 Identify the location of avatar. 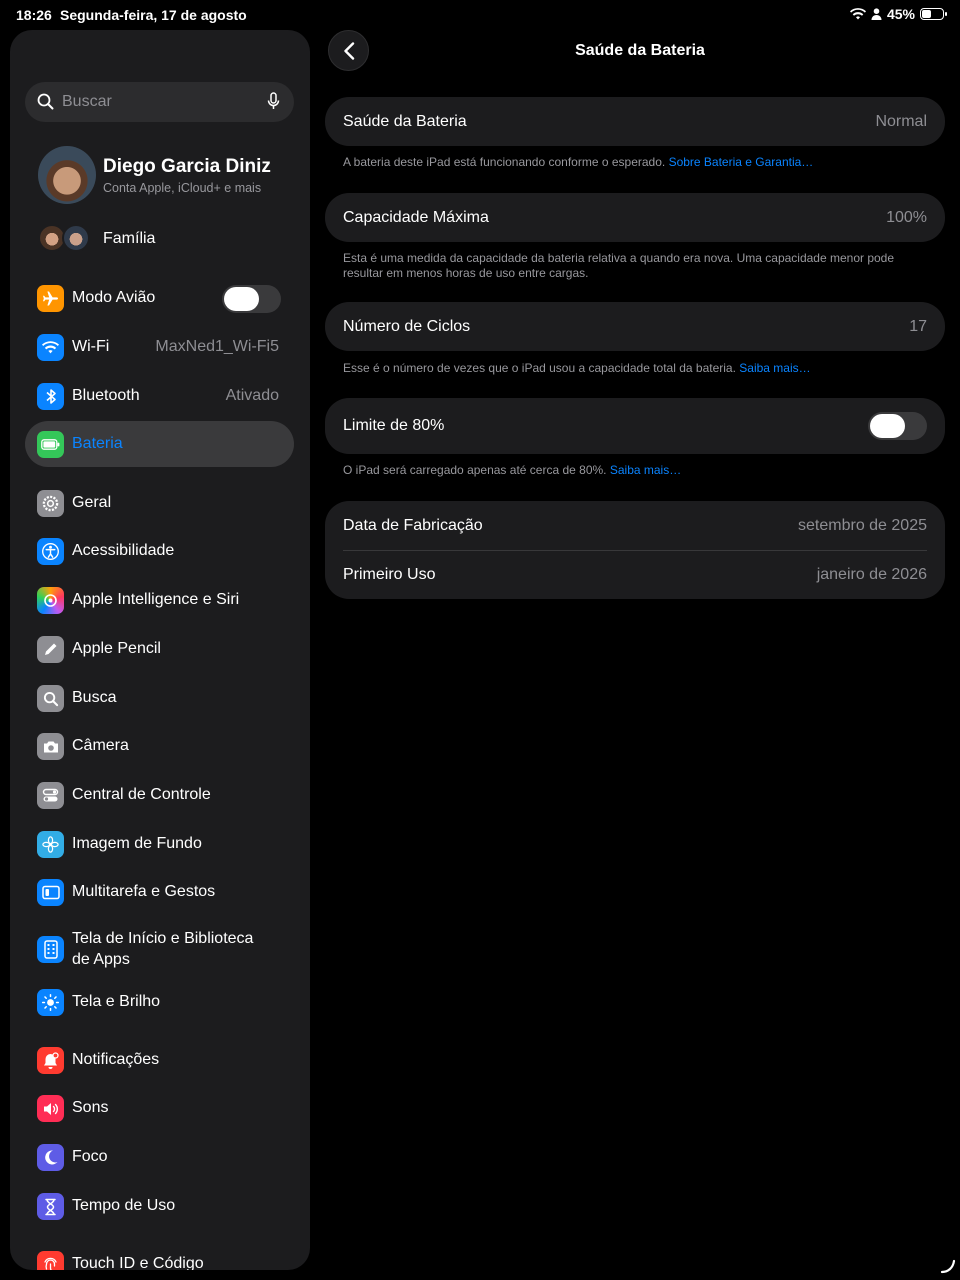
(67, 175).